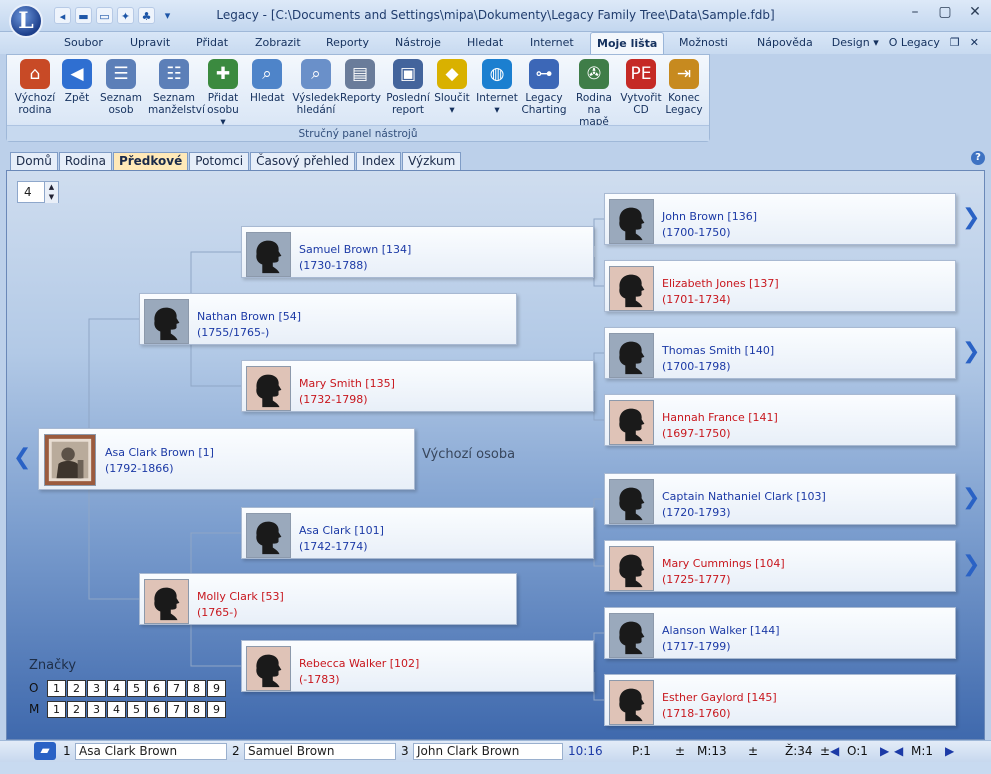  Describe the element at coordinates (855, 42) in the screenshot. I see `design-dropdown: Design ▾` at that location.